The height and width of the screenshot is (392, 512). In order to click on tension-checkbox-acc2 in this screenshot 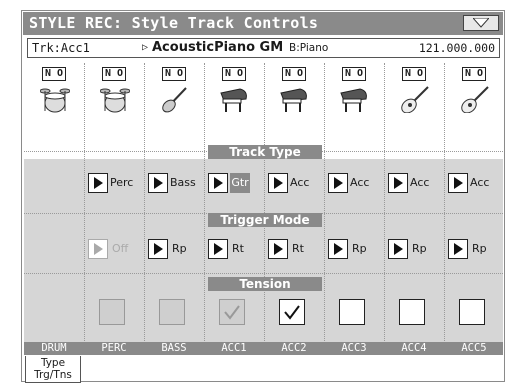, I will do `click(292, 312)`.